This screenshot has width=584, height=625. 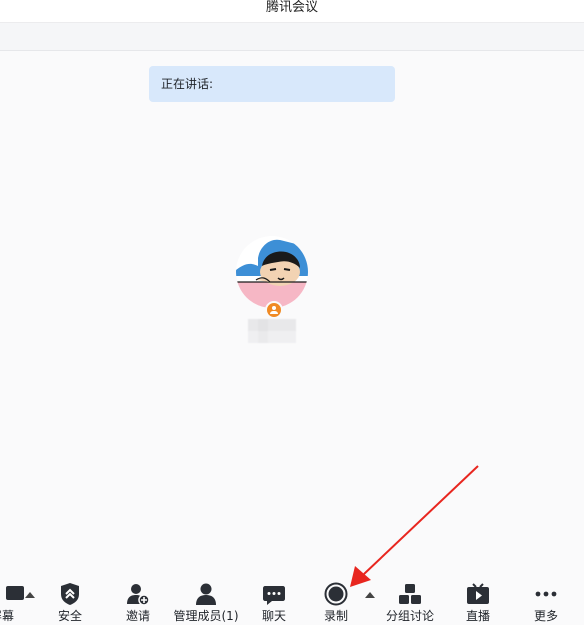 I want to click on manage-members-button: 管理成员(1), so click(x=206, y=598).